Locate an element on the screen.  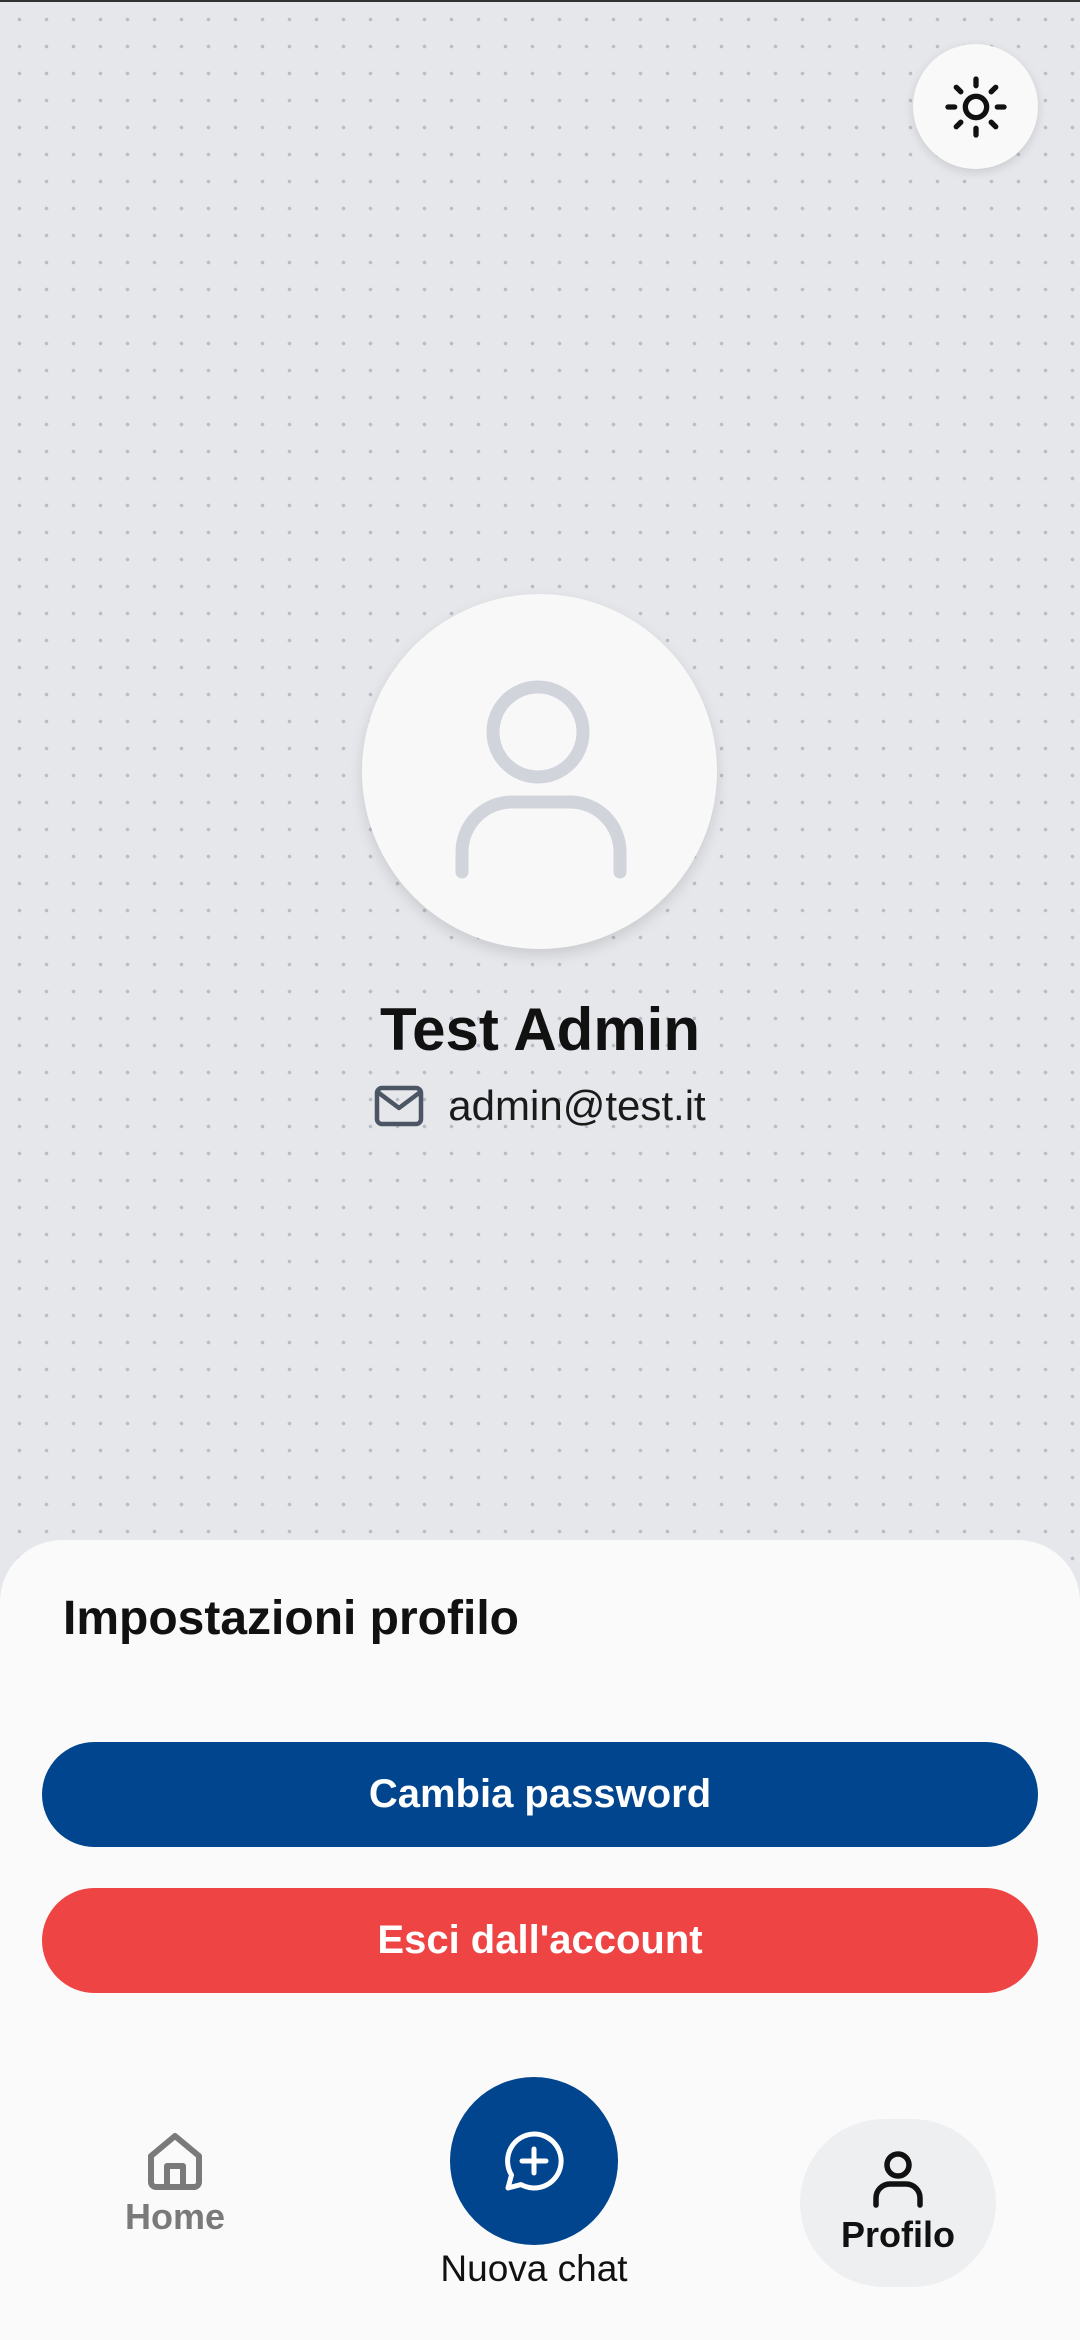
settings-title: Impostazioni profilo is located at coordinates (291, 1618).